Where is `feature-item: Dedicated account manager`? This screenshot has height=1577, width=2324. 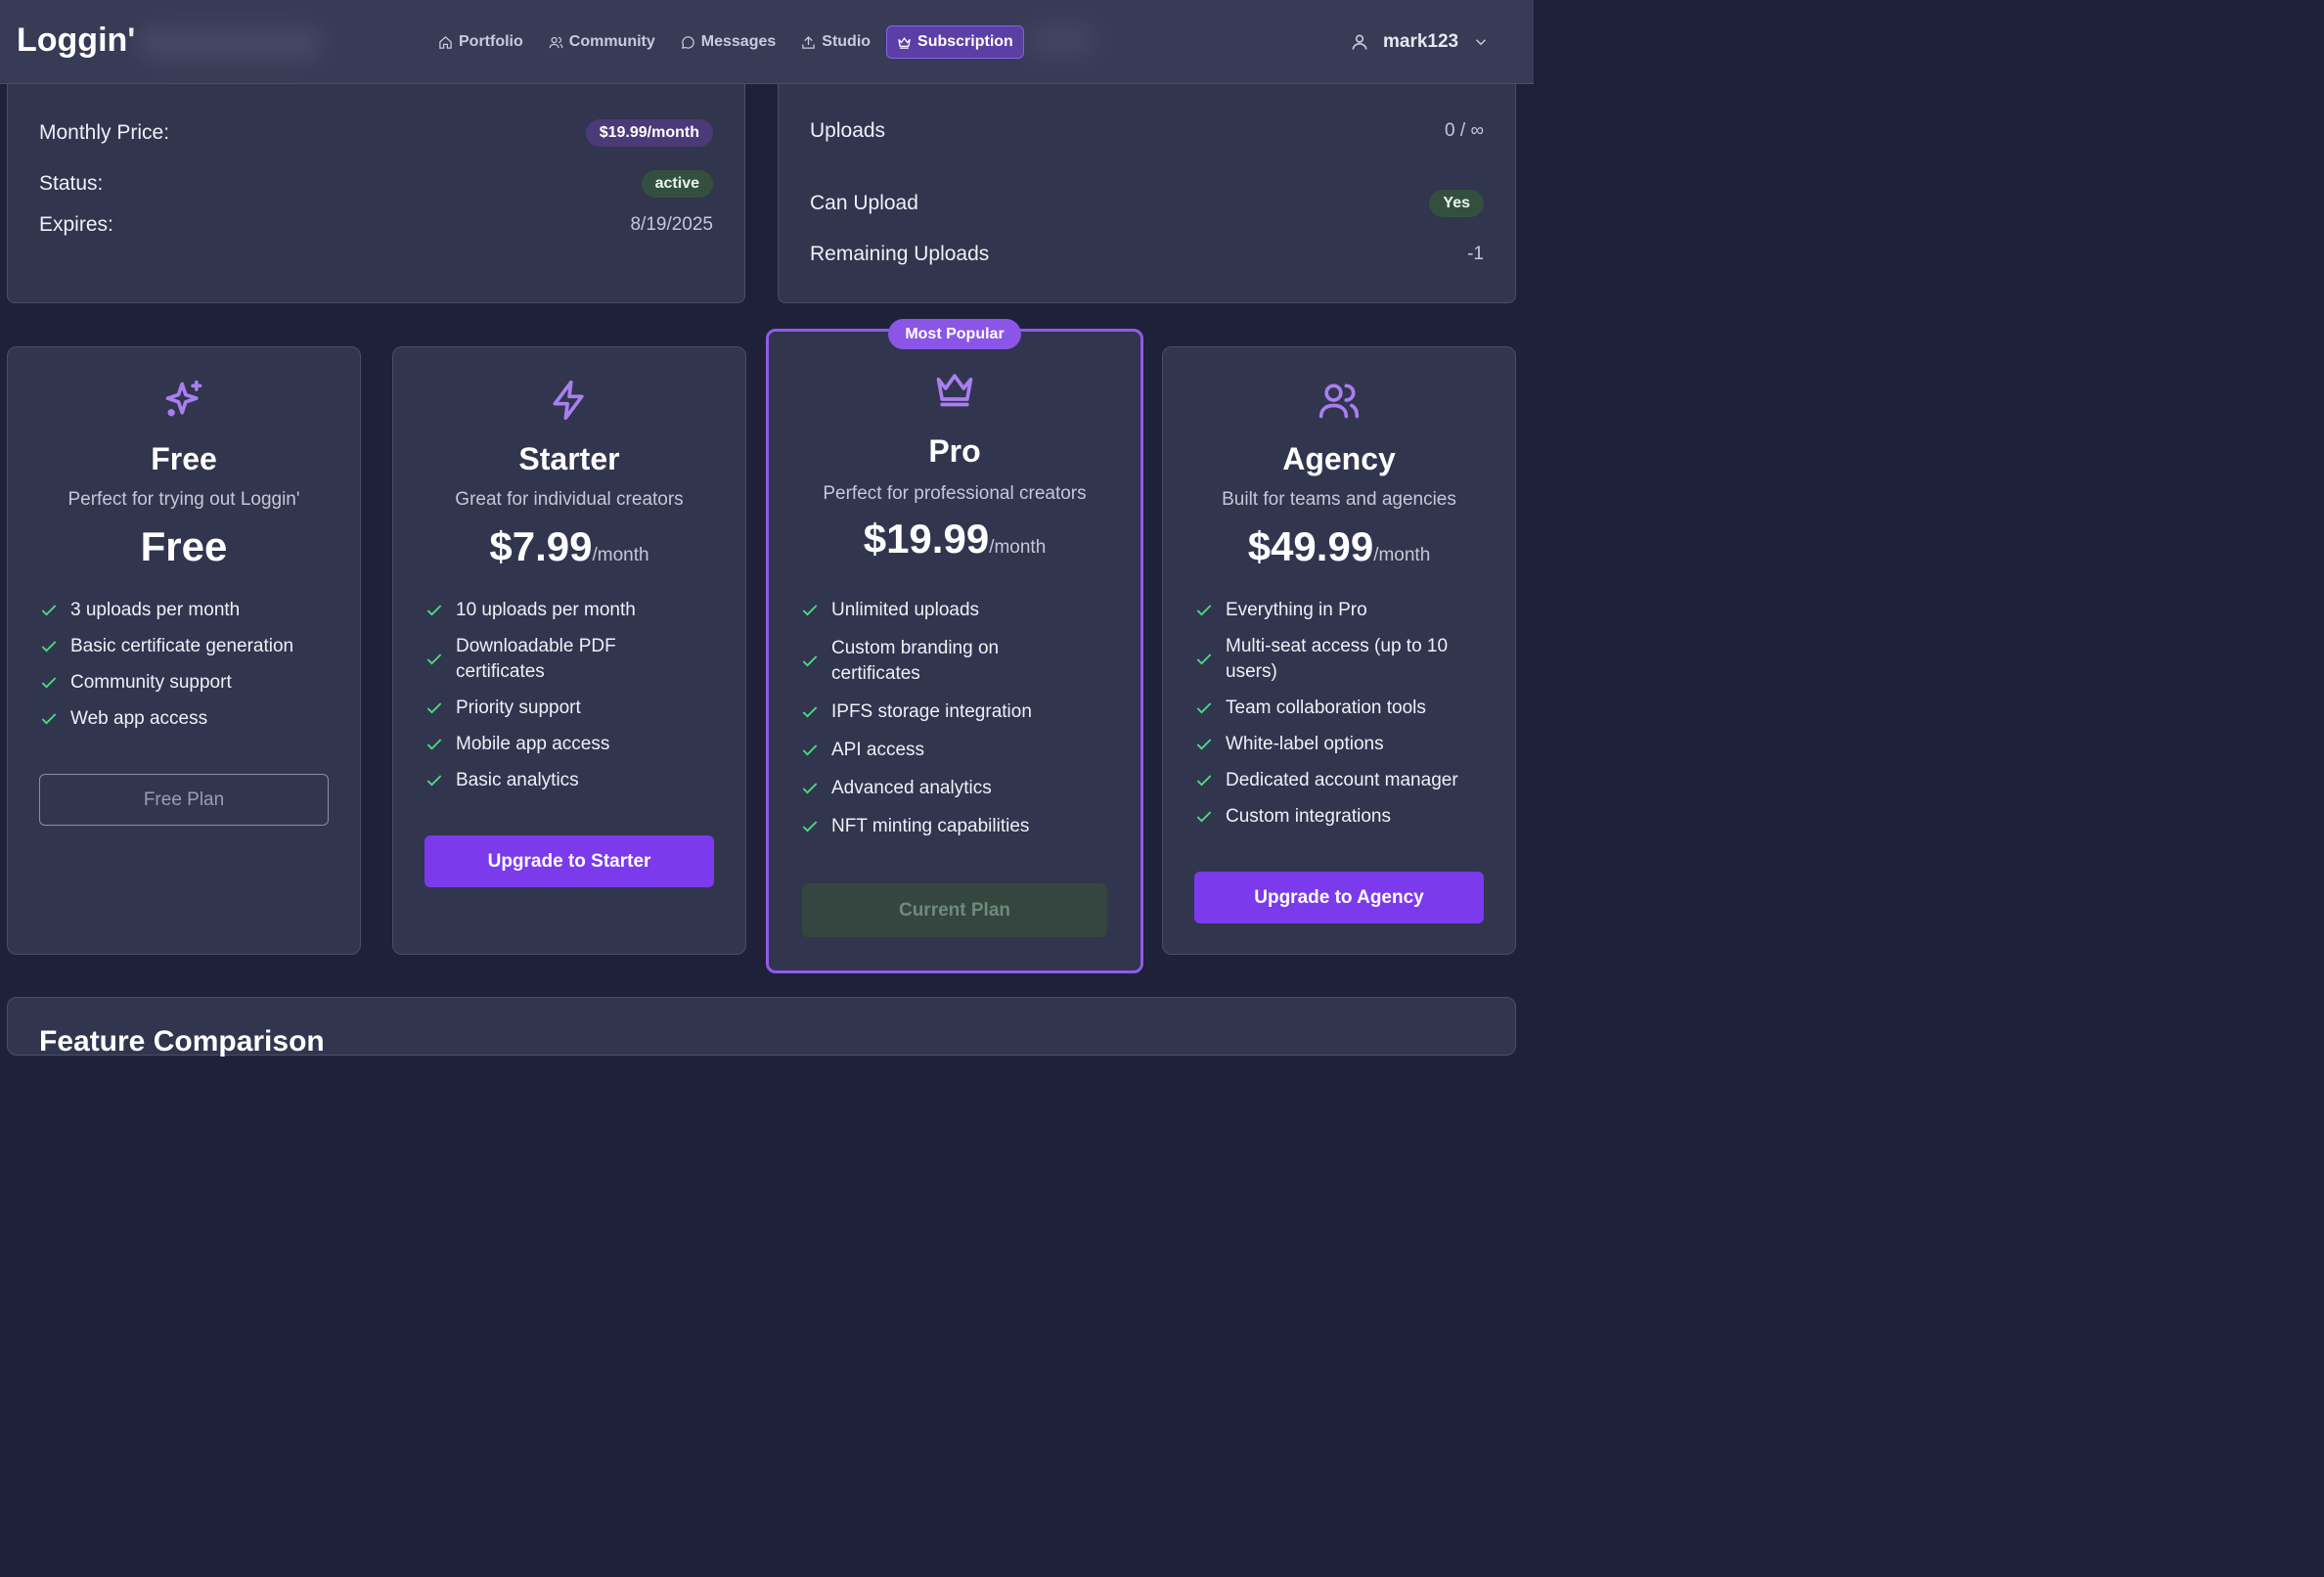
feature-item: Dedicated account manager is located at coordinates (1345, 780).